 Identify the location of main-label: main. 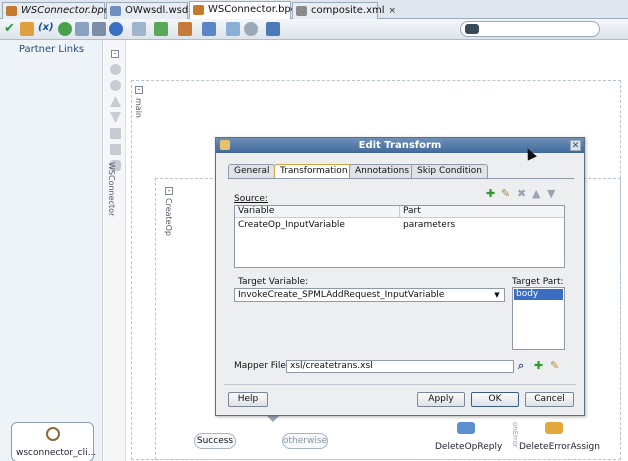
(138, 108).